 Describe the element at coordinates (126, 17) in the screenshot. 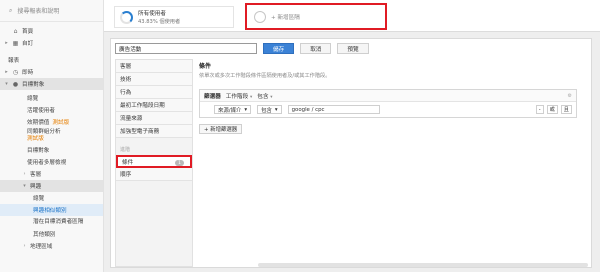

I see `segment-ring-icon` at that location.